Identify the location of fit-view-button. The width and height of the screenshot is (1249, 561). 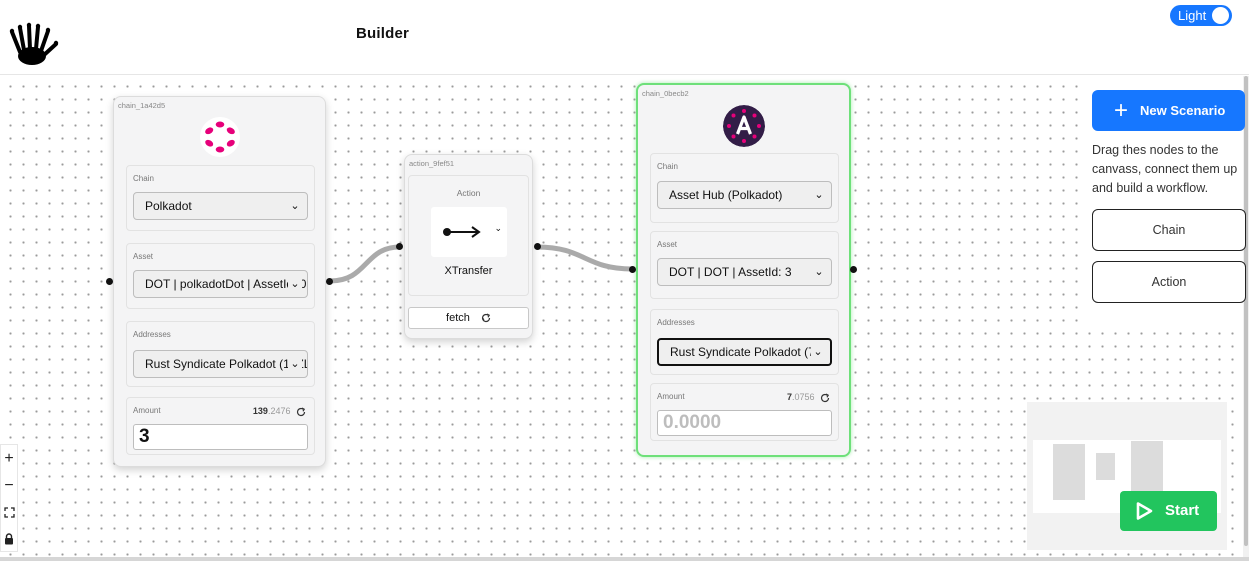
(9, 512).